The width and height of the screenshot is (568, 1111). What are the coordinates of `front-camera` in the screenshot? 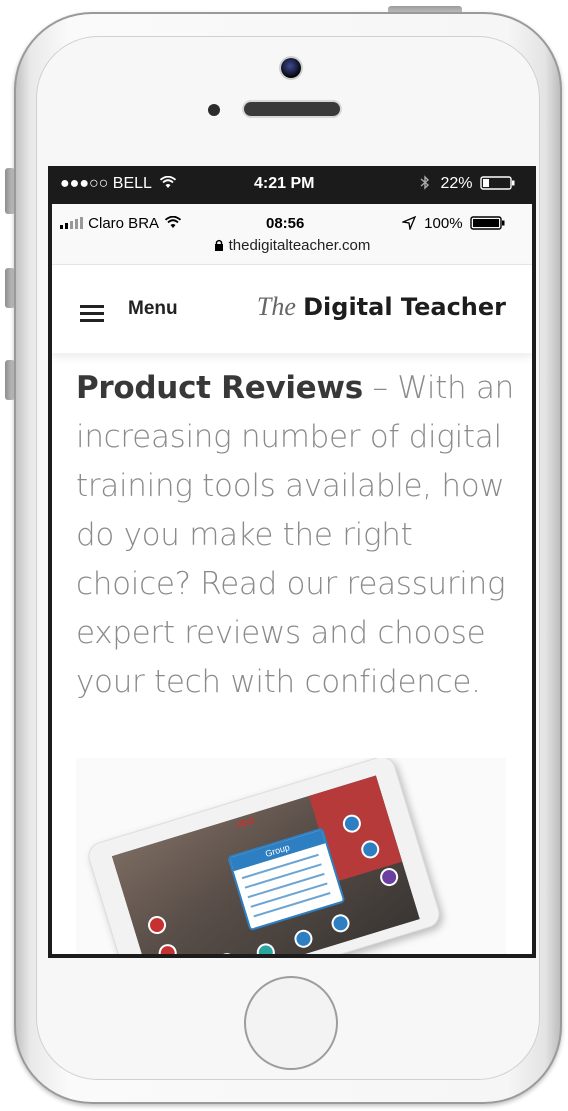 It's located at (291, 68).